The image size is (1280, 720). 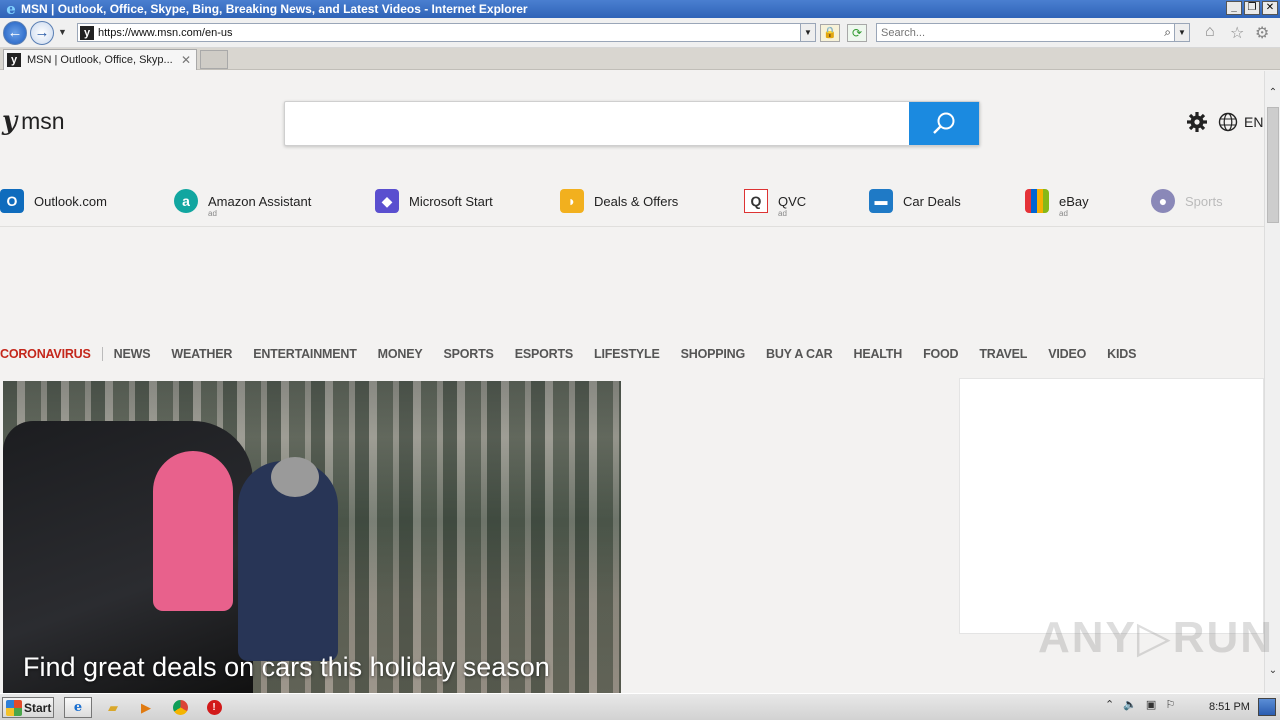 I want to click on windows-logo-icon, so click(x=14, y=707).